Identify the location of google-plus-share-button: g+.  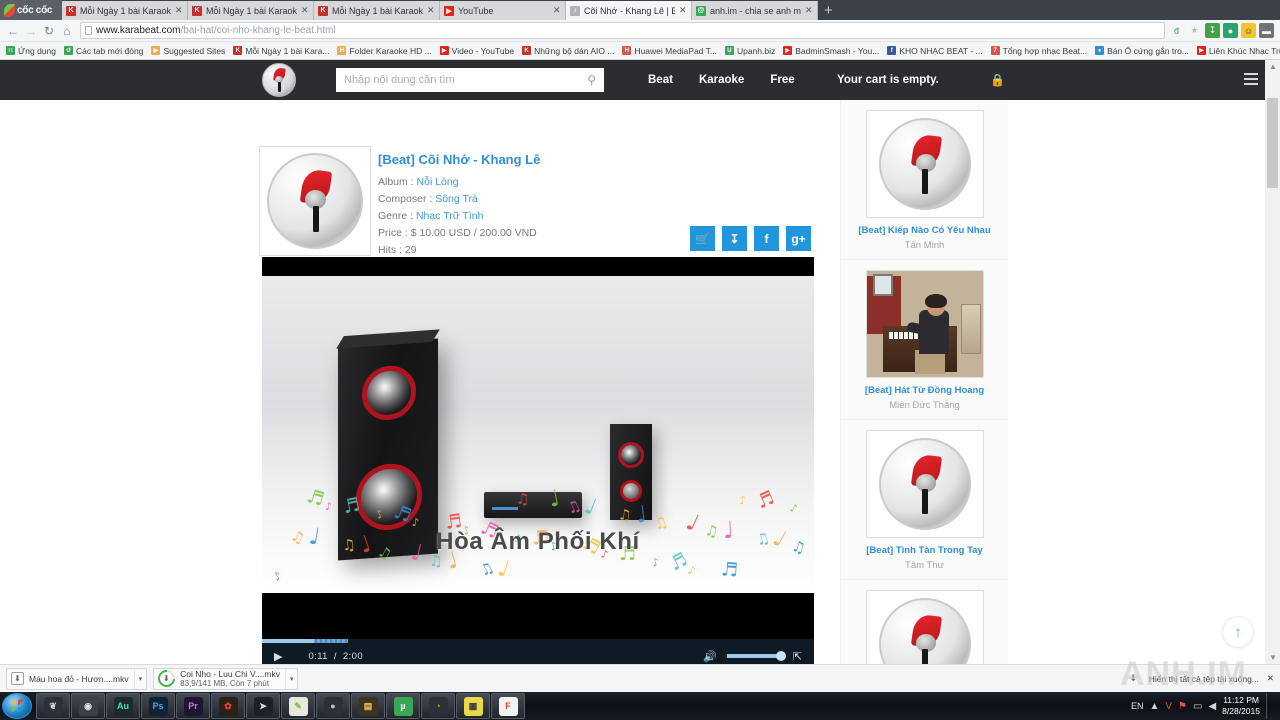
(798, 238).